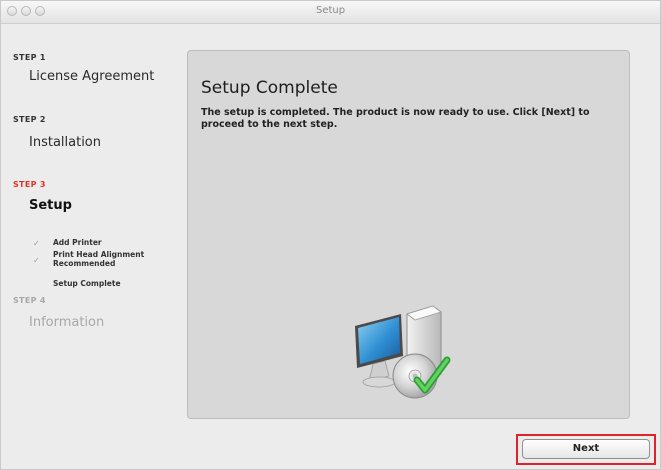 This screenshot has height=470, width=661. What do you see at coordinates (269, 88) in the screenshot?
I see `panel-heading: Setup Complete` at bounding box center [269, 88].